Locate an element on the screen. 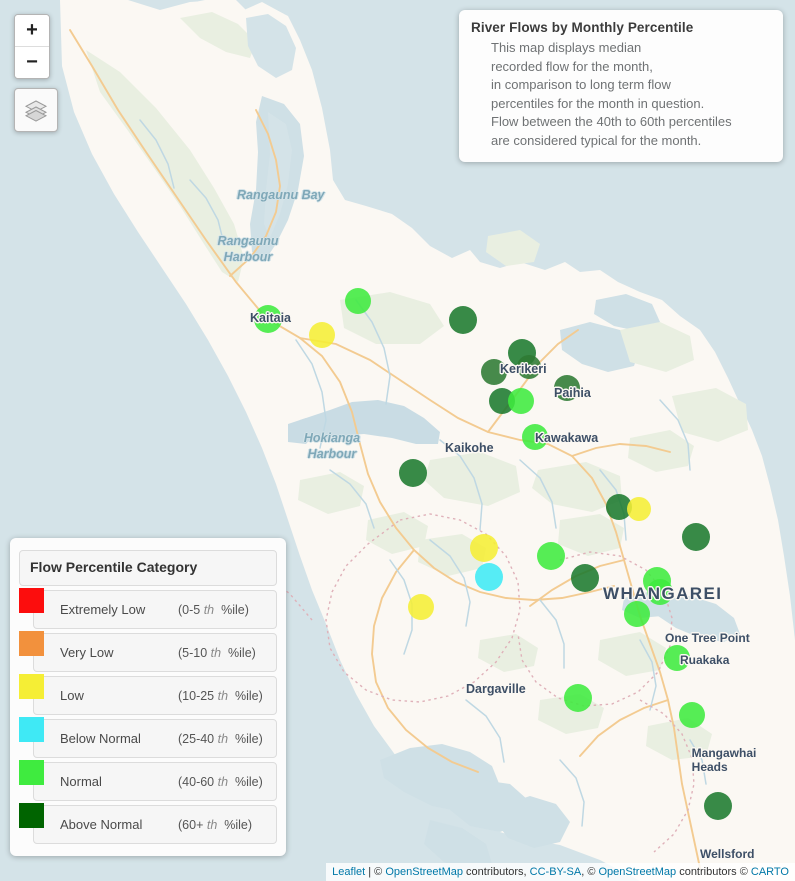  info-panel-line: recorded flow for the month, is located at coordinates (572, 66).